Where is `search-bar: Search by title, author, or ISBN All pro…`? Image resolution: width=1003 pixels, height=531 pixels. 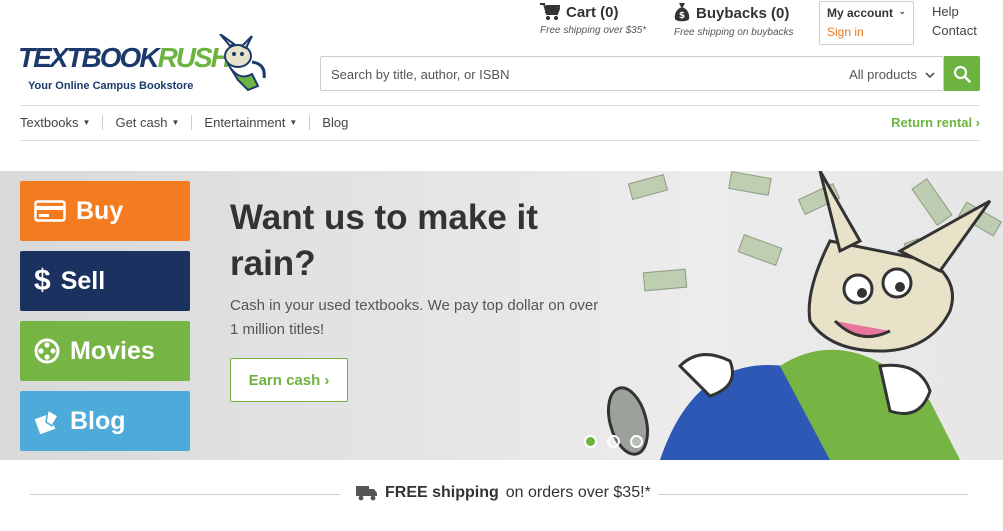
search-bar: Search by title, author, or ISBN All pro… is located at coordinates (650, 73).